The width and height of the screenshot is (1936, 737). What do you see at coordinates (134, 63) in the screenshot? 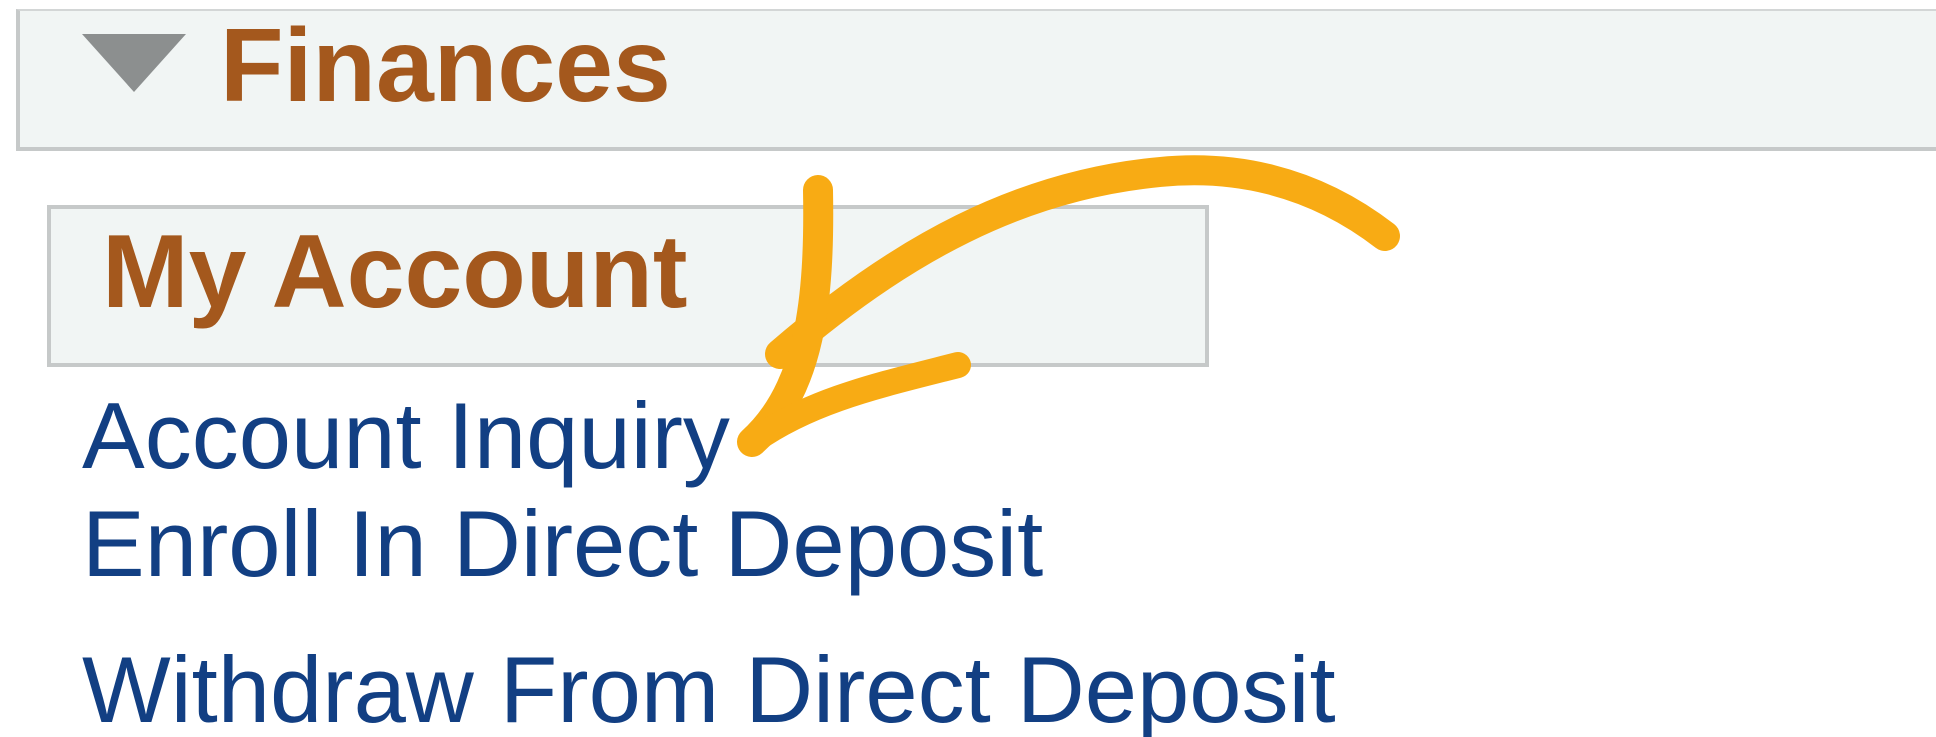
I see `triangle-down-icon` at bounding box center [134, 63].